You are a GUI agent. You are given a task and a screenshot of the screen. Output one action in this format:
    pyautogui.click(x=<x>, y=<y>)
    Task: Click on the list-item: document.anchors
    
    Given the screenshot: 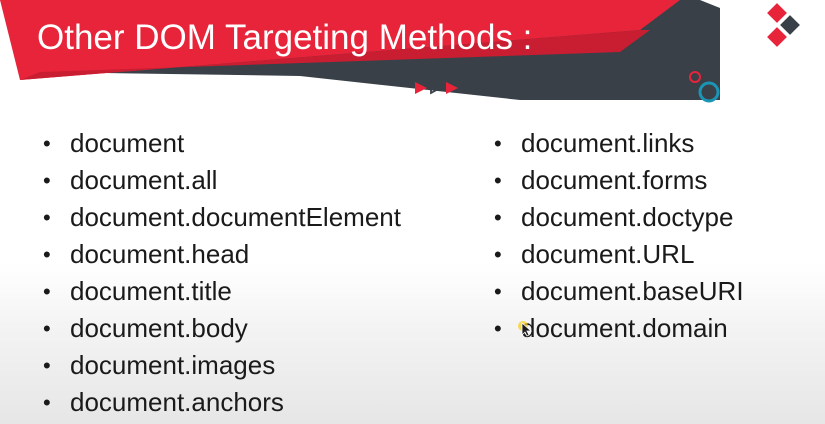 What is the action you would take?
    pyautogui.click(x=219, y=402)
    